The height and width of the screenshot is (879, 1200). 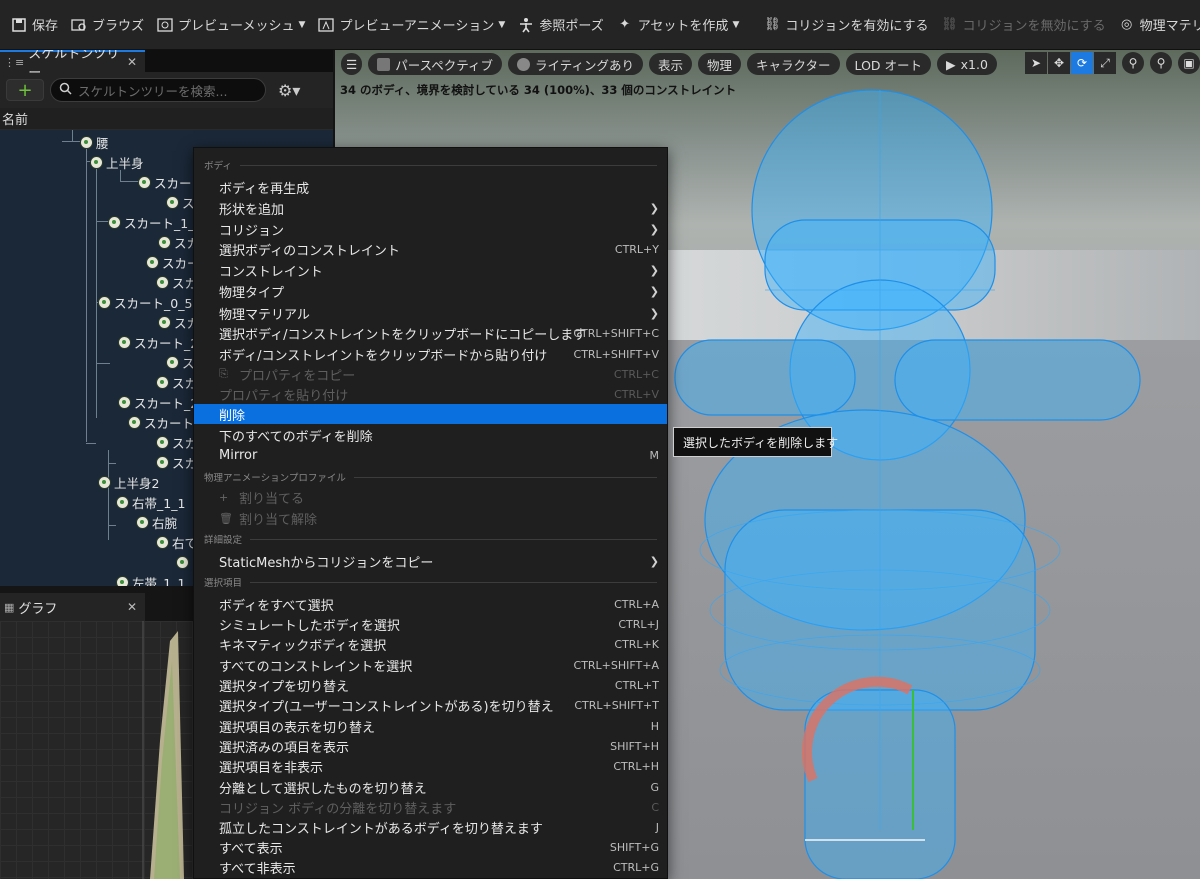 What do you see at coordinates (72, 607) in the screenshot?
I see `tab-graph: ▦ グラフ ✕` at bounding box center [72, 607].